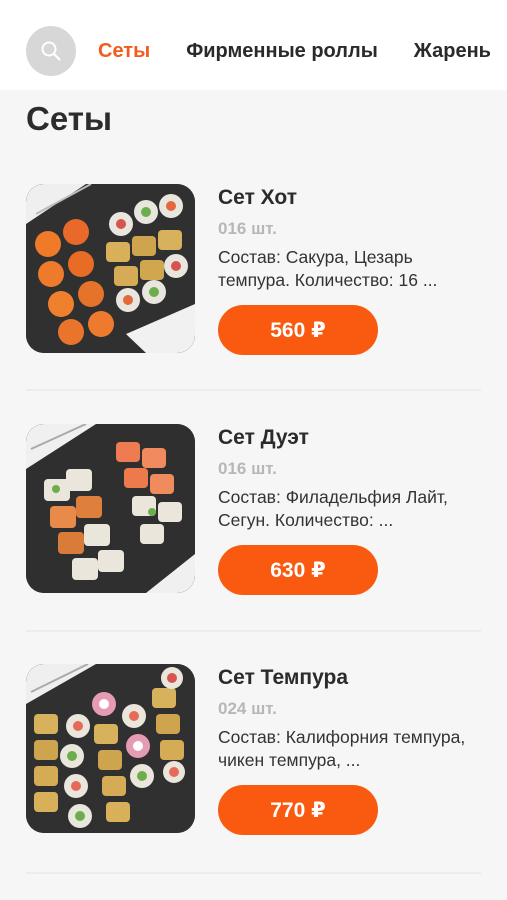 The width and height of the screenshot is (507, 900). What do you see at coordinates (247, 708) in the screenshot?
I see `product-quantity: 024 шт.` at bounding box center [247, 708].